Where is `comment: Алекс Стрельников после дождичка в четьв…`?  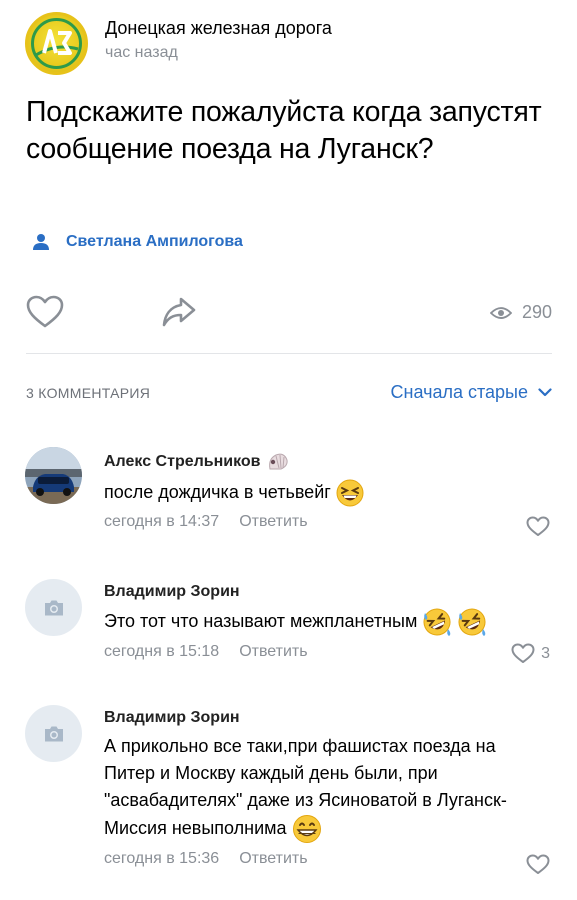
comment: Алекс Стрельников после дождичка в четьв… is located at coordinates (288, 497).